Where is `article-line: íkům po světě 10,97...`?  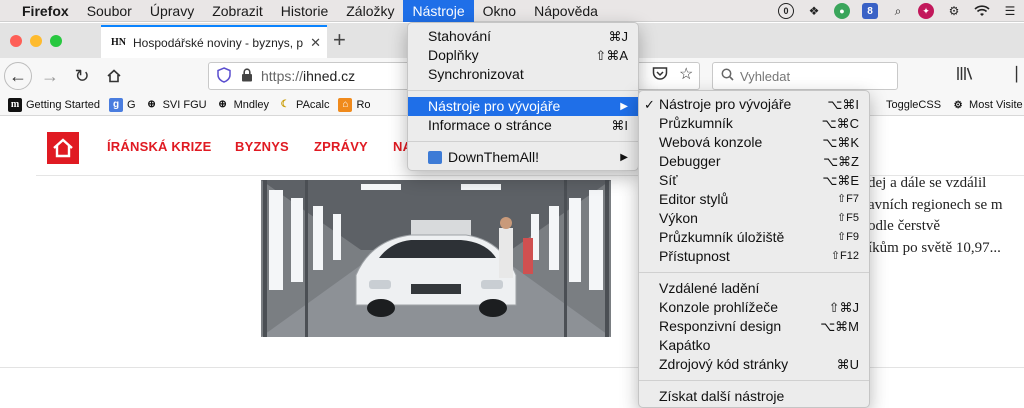
article-line: íkům po světě 10,97... is located at coordinates (934, 247).